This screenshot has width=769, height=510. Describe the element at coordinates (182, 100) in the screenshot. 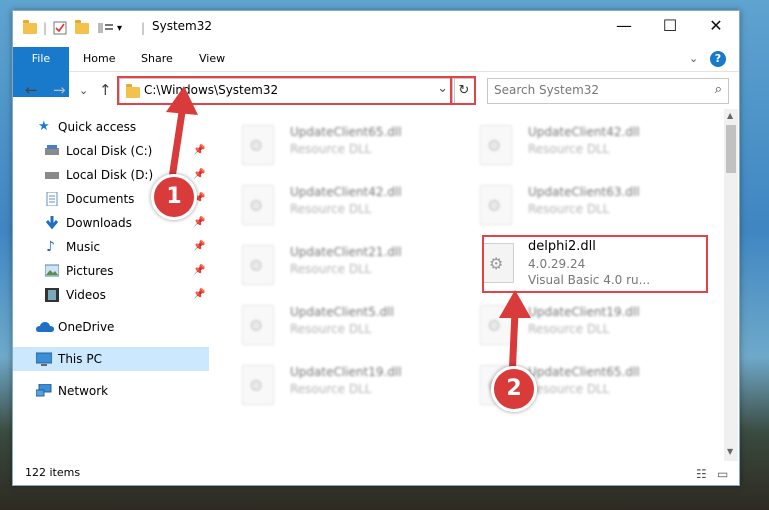

I see `arrow-1-head` at that location.